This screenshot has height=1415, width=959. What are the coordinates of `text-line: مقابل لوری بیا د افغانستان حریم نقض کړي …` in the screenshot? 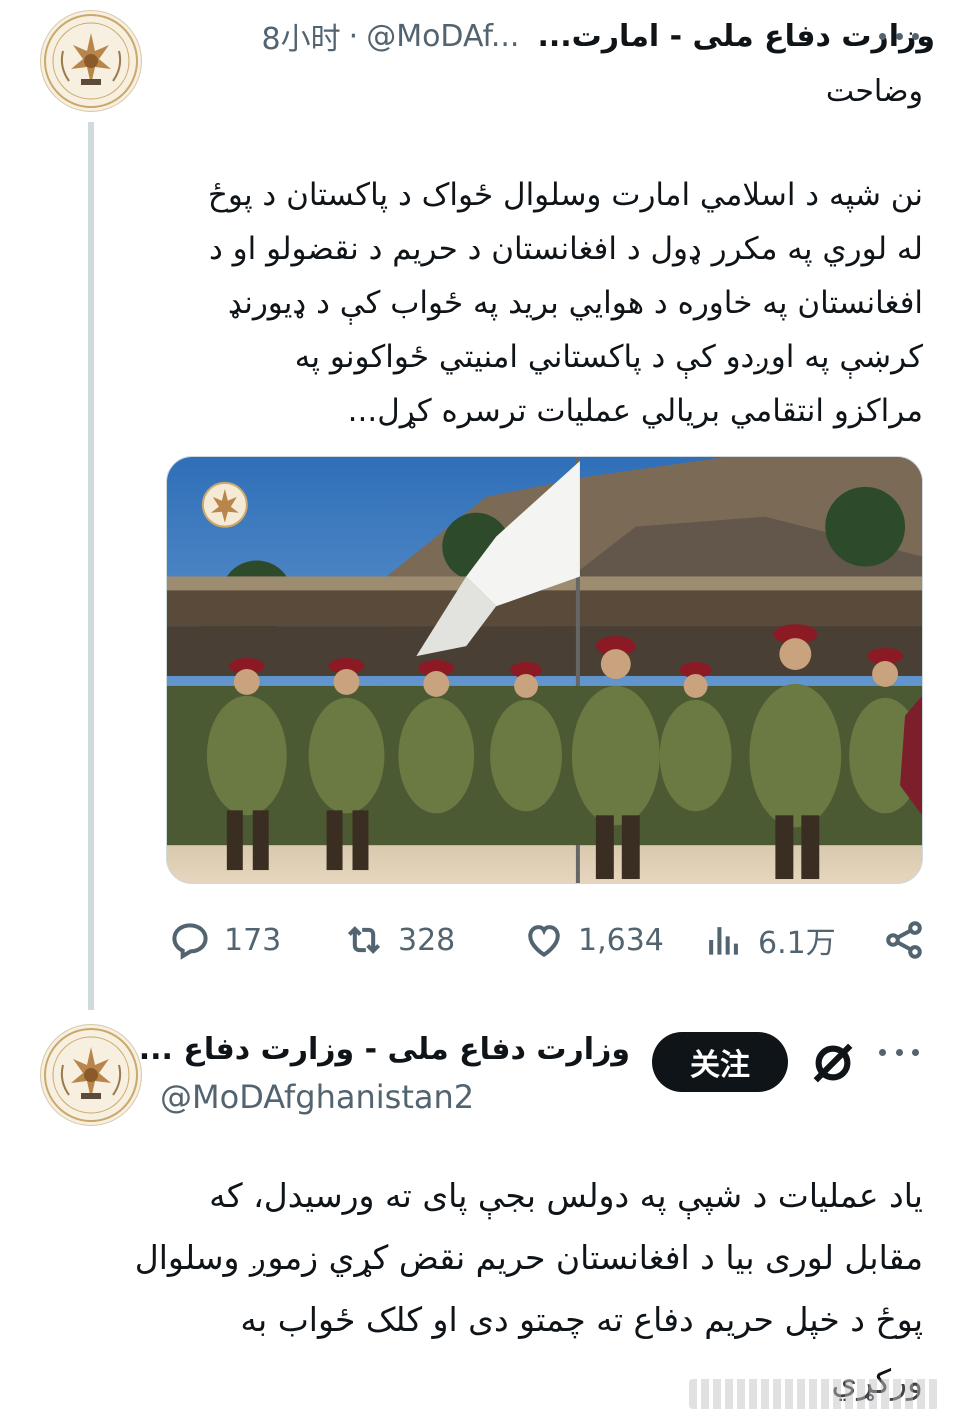 It's located at (528, 1257).